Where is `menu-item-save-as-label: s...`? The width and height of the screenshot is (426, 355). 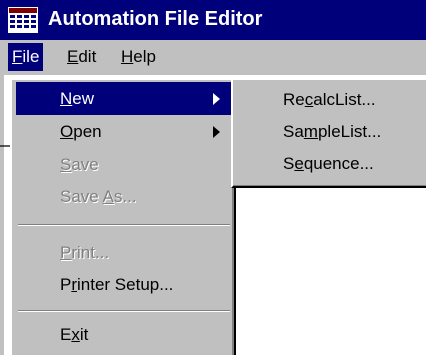 menu-item-save-as-label: s... is located at coordinates (125, 196).